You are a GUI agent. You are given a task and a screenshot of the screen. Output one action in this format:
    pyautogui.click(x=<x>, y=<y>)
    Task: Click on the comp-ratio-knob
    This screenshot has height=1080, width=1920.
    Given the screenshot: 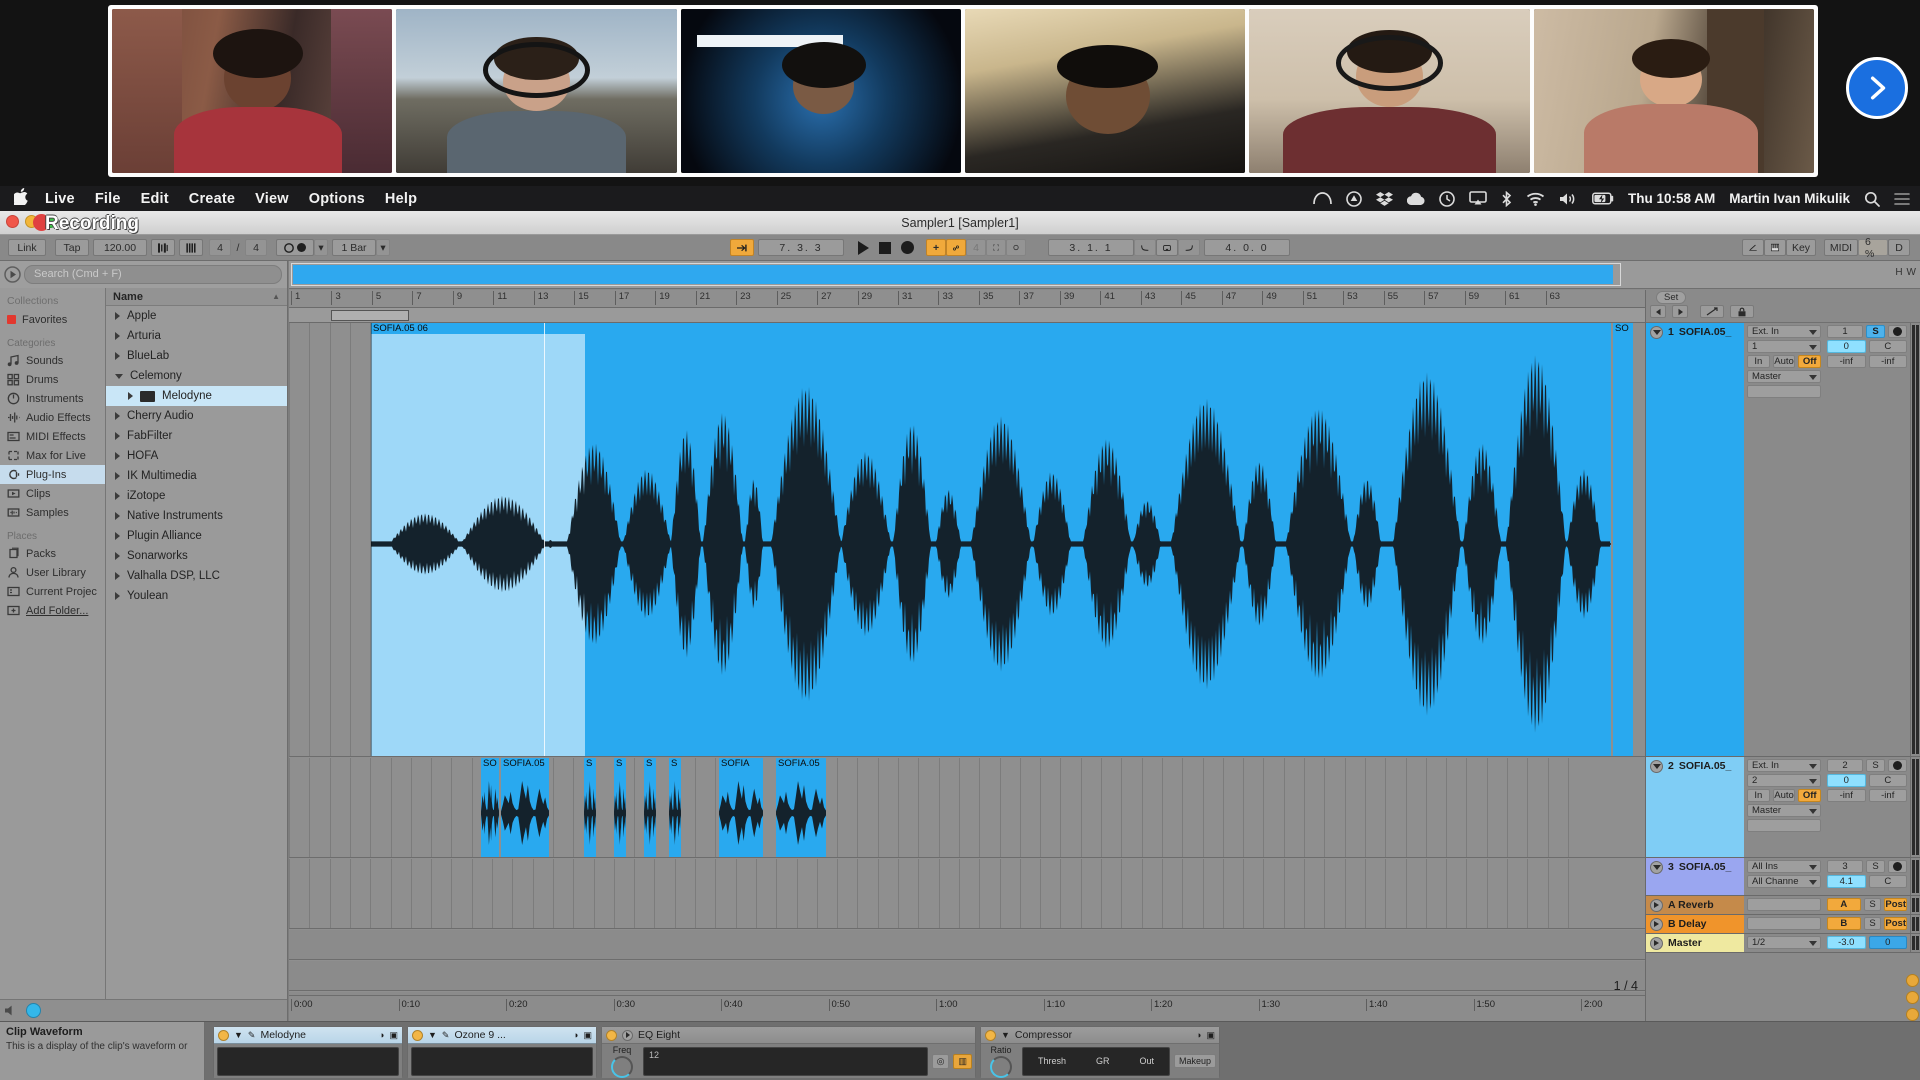 What is the action you would take?
    pyautogui.click(x=1001, y=1066)
    